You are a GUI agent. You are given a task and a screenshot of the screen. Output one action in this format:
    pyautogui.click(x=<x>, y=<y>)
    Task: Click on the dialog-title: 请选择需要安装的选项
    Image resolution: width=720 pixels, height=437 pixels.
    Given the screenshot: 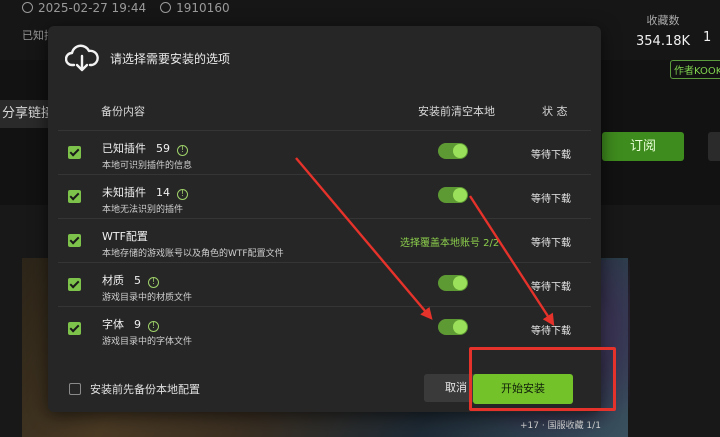 What is the action you would take?
    pyautogui.click(x=170, y=59)
    